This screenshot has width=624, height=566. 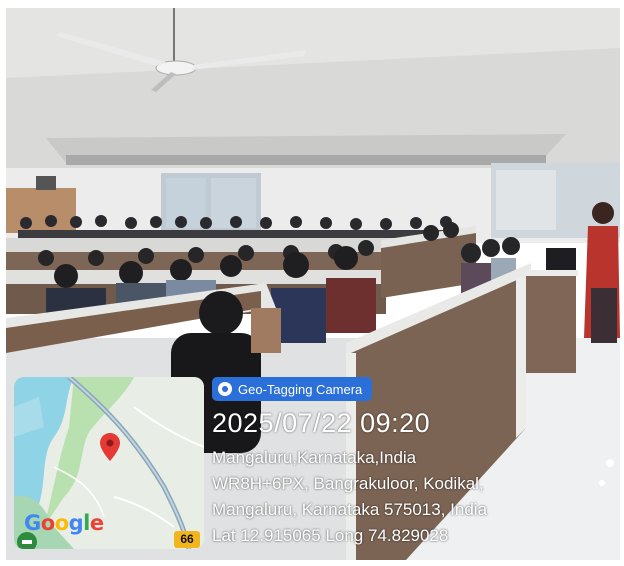 What do you see at coordinates (225, 389) in the screenshot?
I see `camera-icon` at bounding box center [225, 389].